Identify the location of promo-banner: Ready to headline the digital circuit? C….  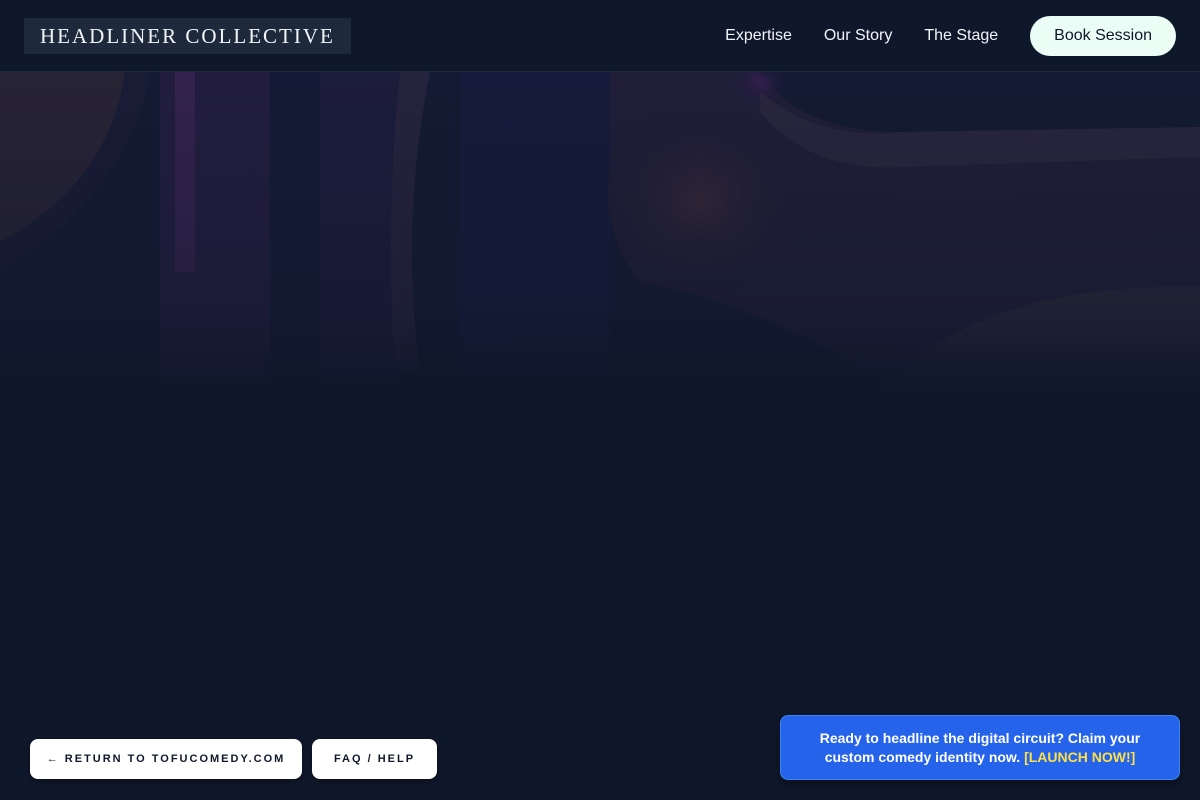
(980, 747).